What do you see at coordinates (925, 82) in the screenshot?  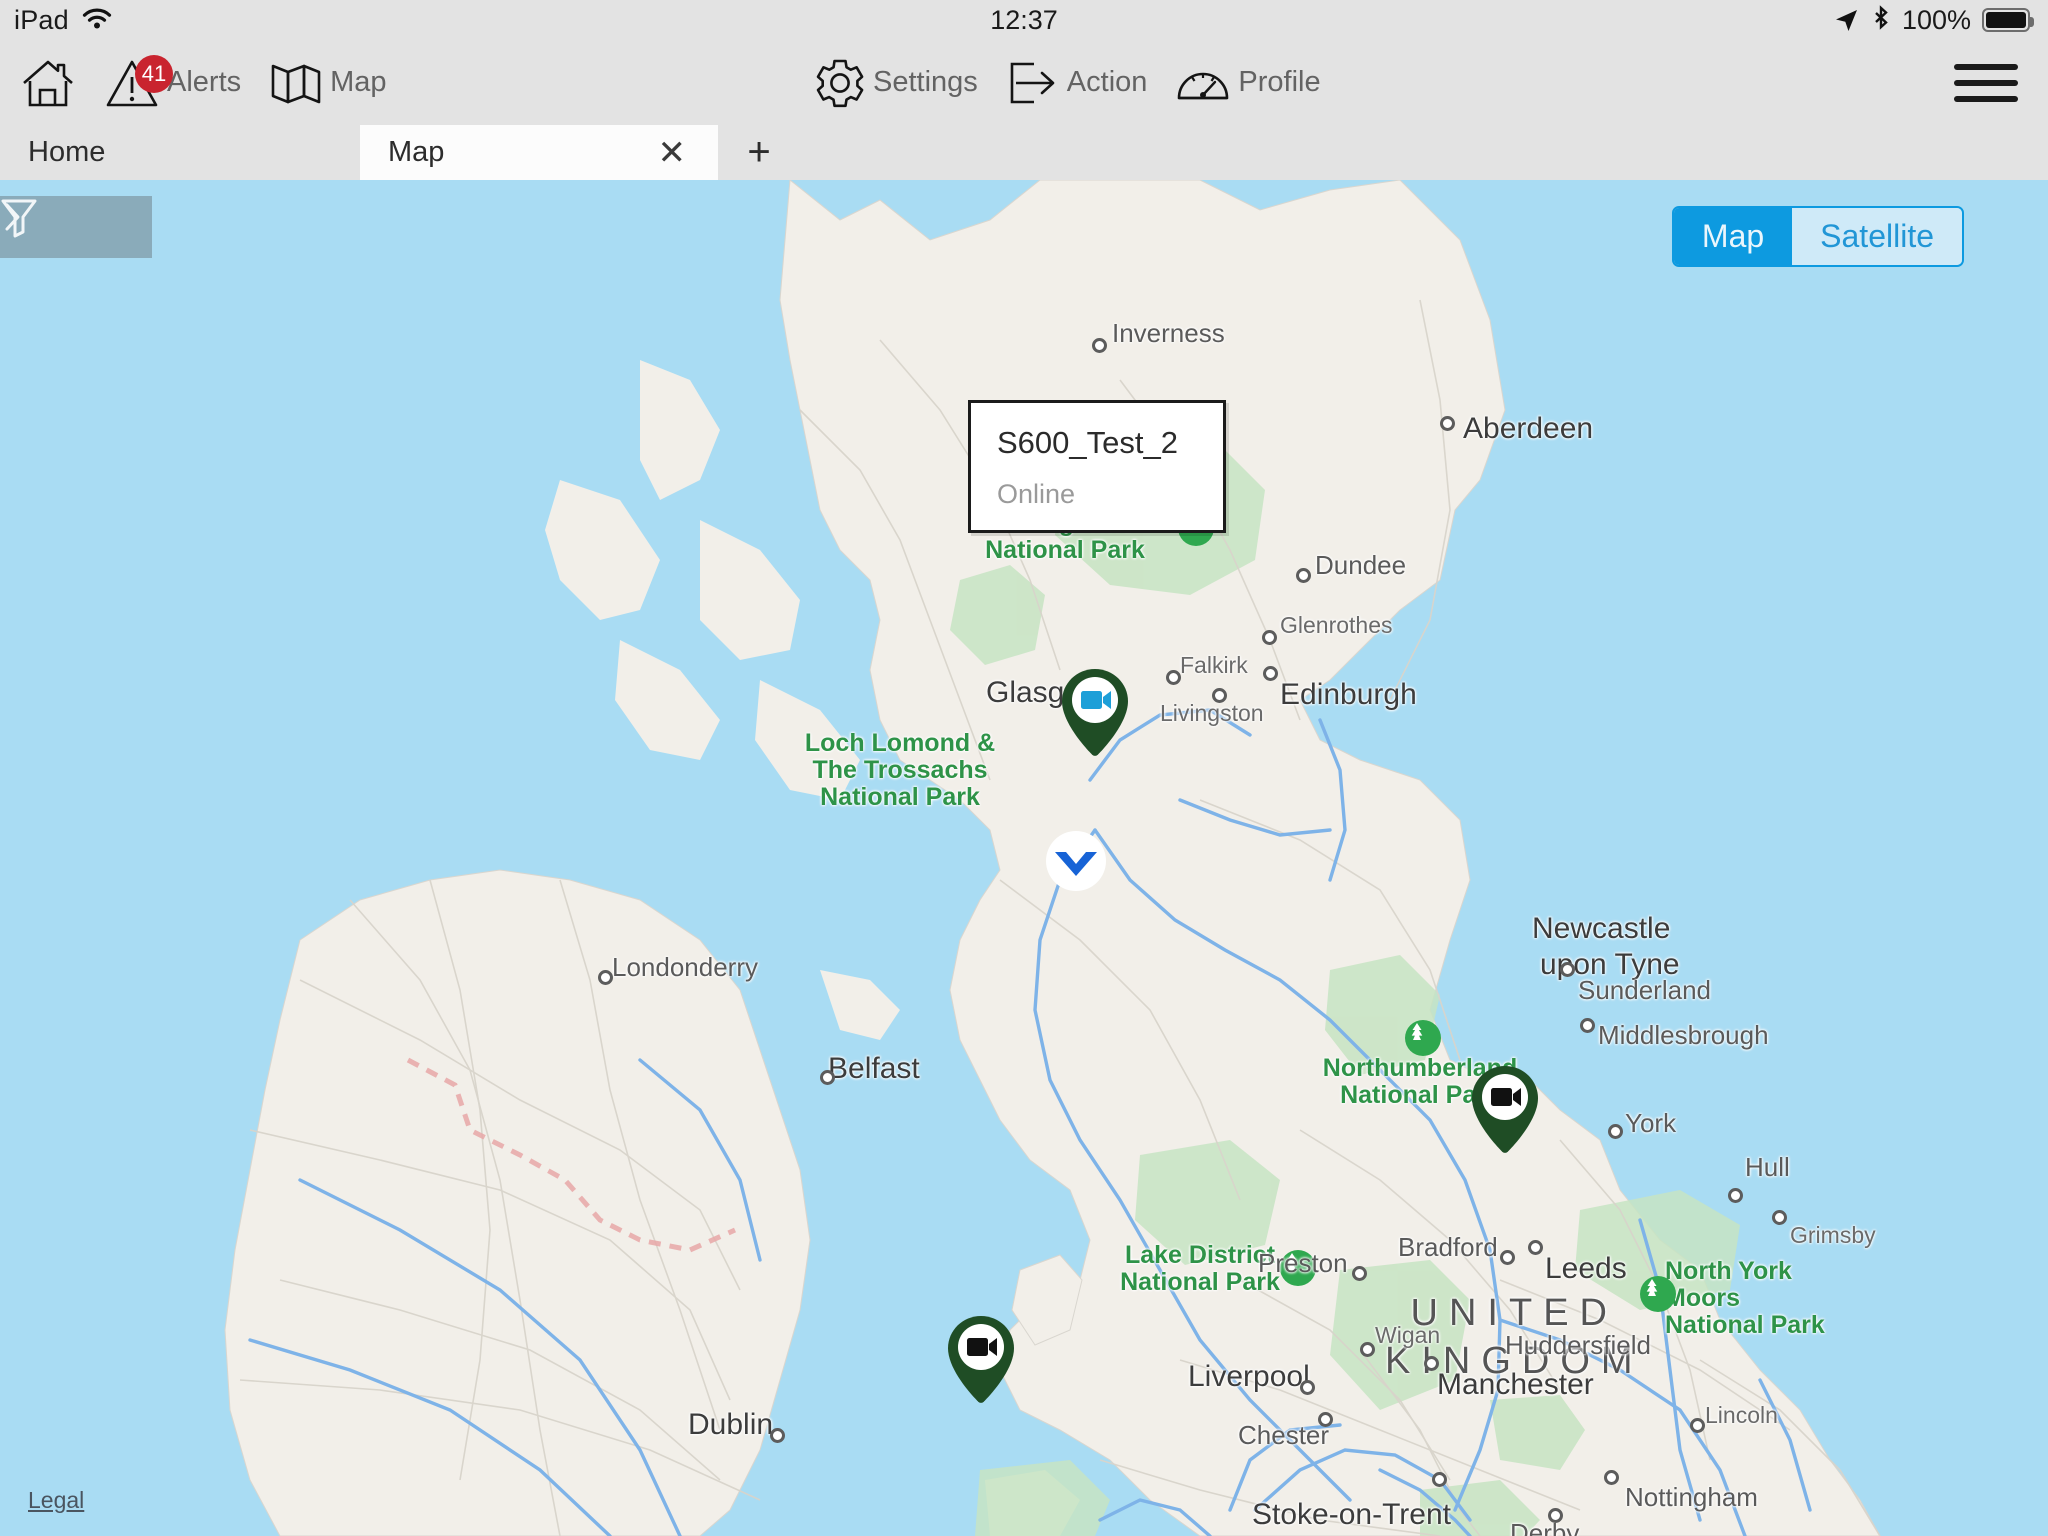 I see `settings-label: Settings` at bounding box center [925, 82].